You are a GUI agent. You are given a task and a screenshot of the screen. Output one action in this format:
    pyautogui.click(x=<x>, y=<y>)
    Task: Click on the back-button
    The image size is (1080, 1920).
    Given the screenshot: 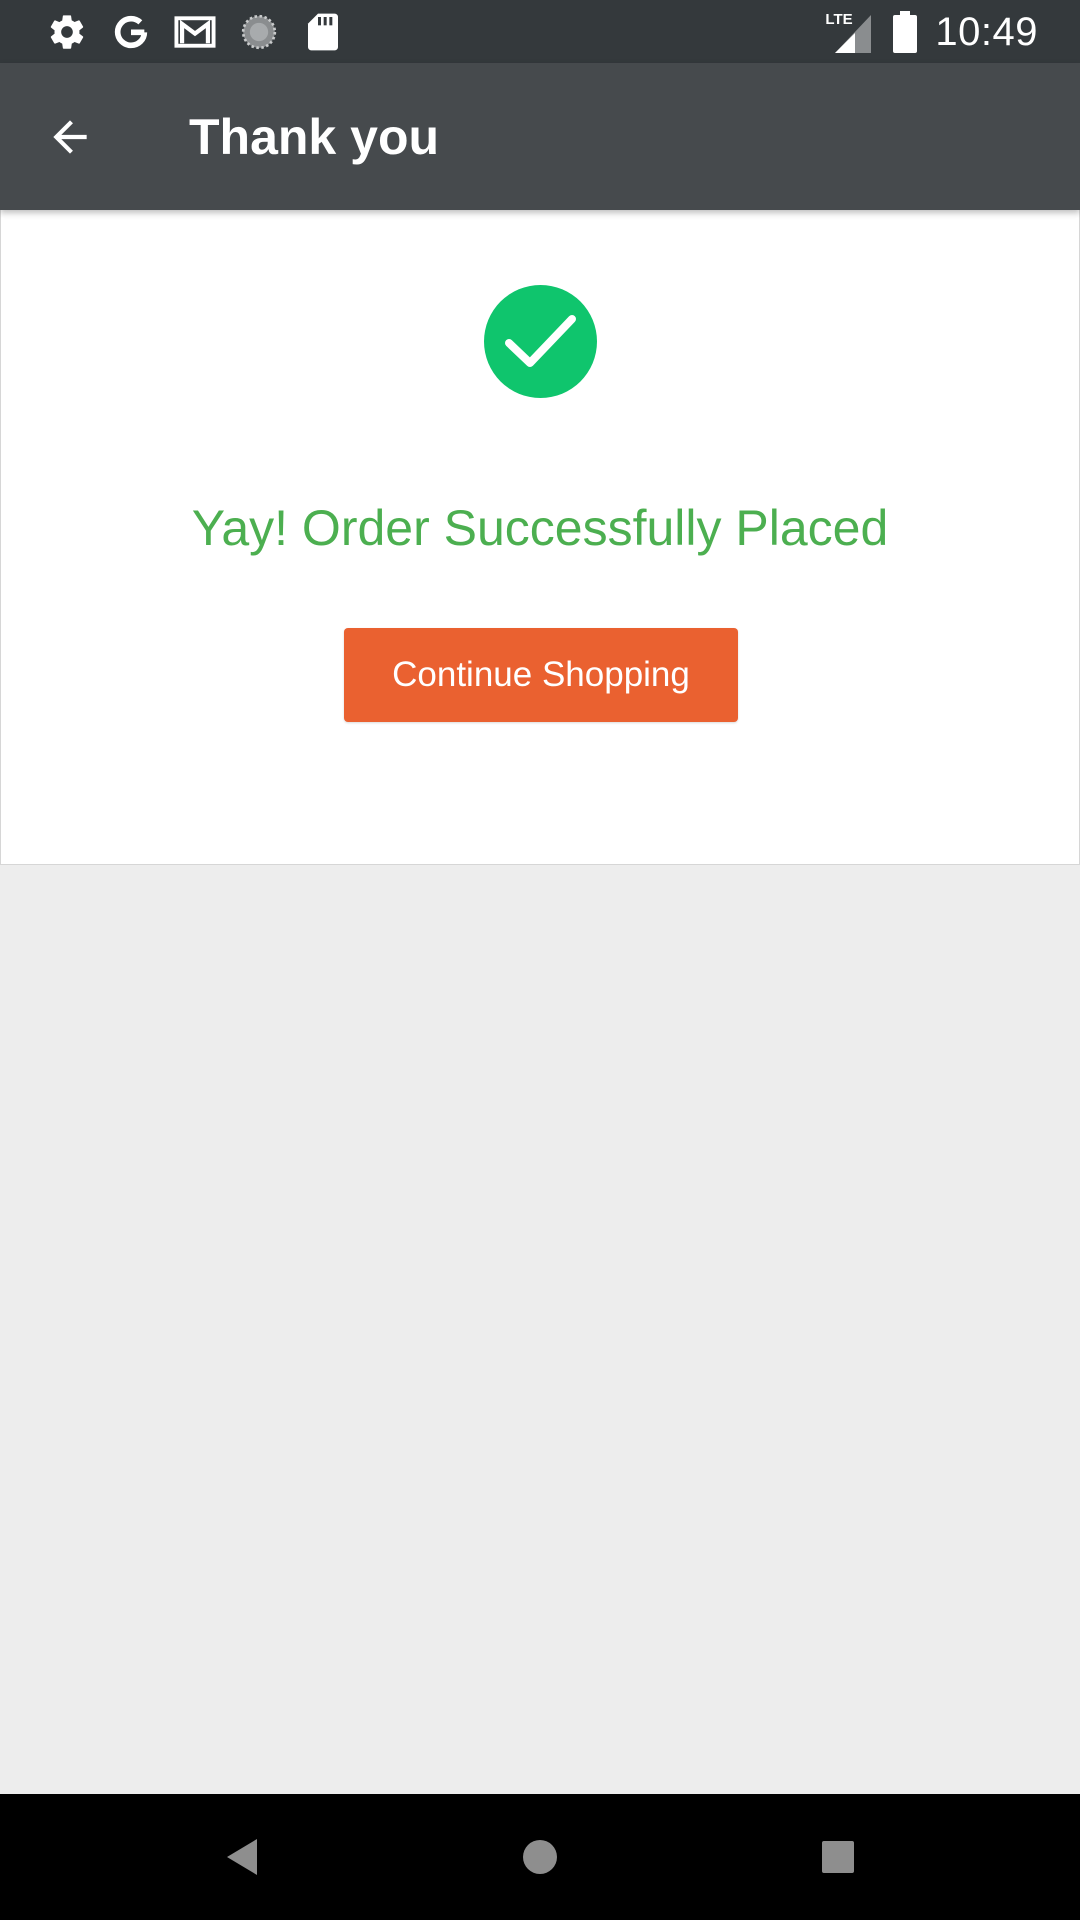 What is the action you would take?
    pyautogui.click(x=70, y=137)
    